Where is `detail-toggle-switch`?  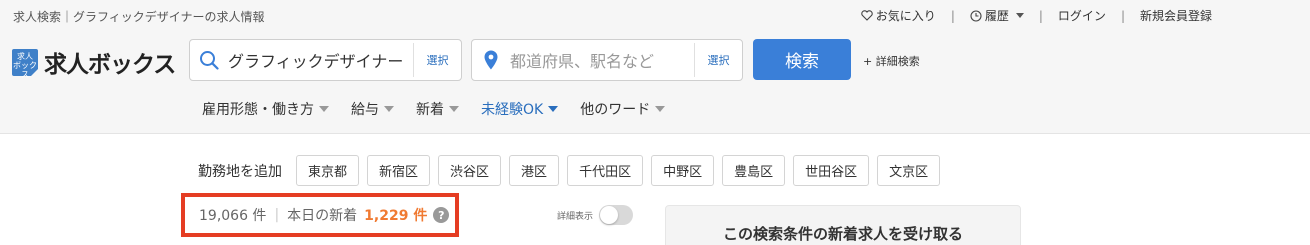 detail-toggle-switch is located at coordinates (616, 215).